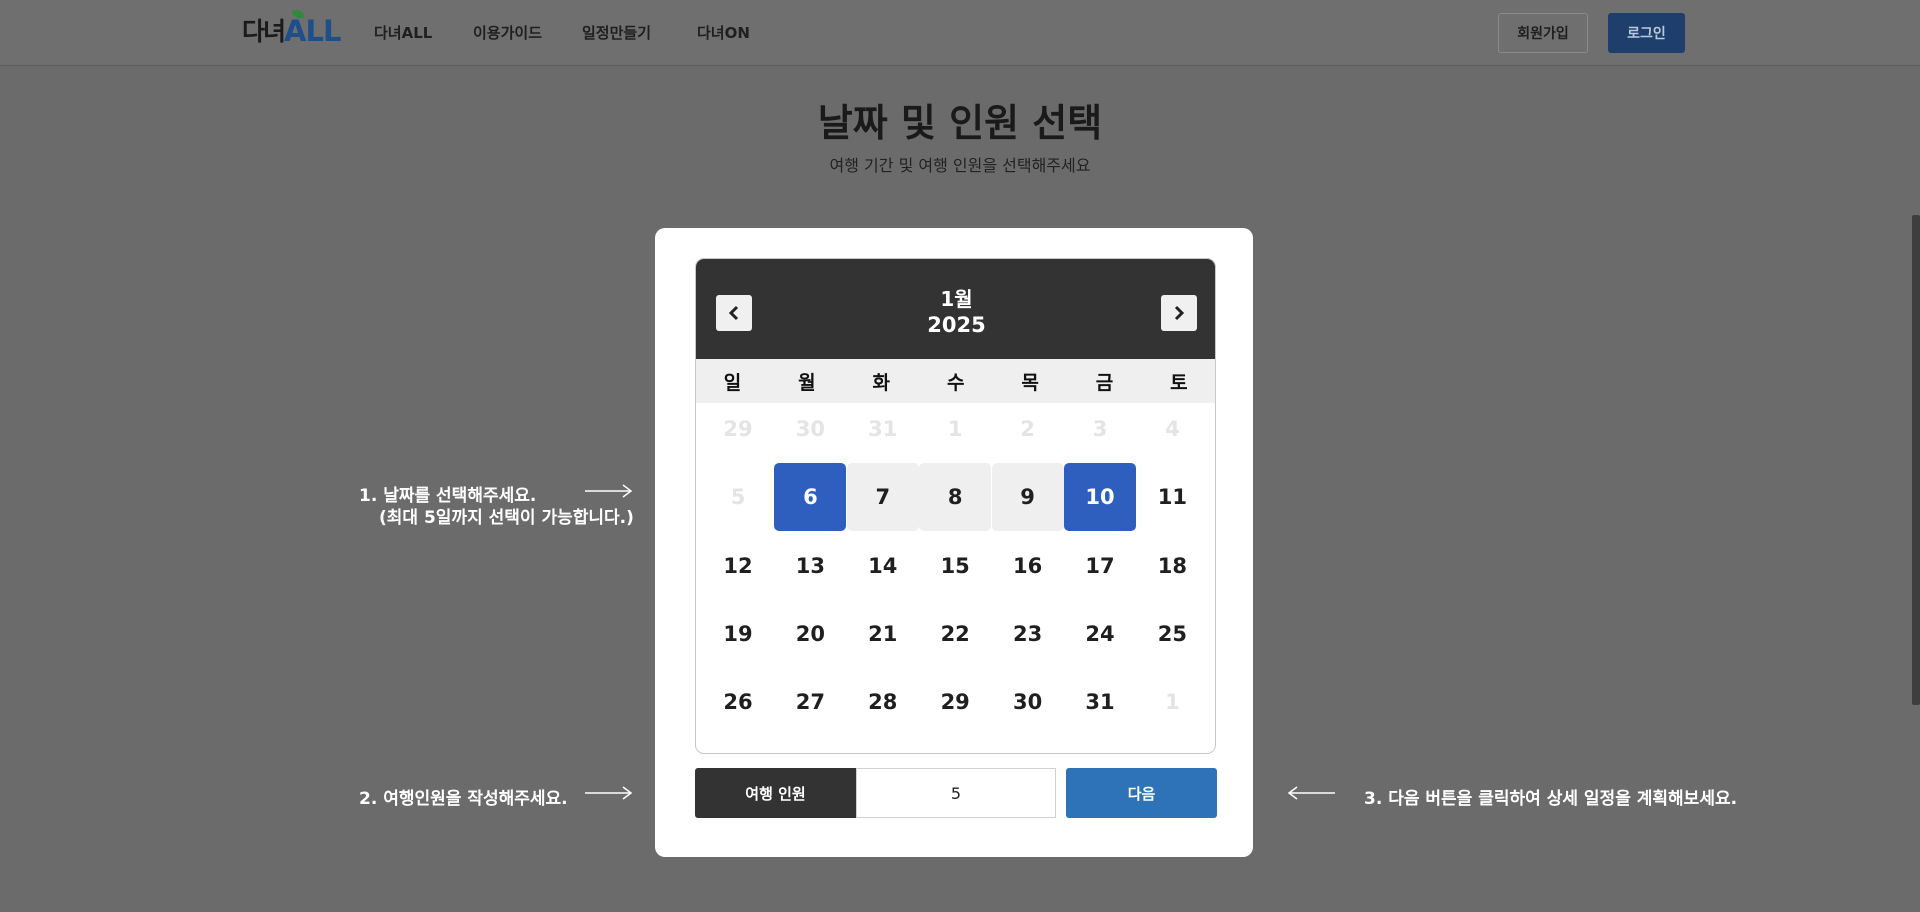 This screenshot has width=1920, height=912. What do you see at coordinates (1543, 33) in the screenshot?
I see `signup-button: 회원가입` at bounding box center [1543, 33].